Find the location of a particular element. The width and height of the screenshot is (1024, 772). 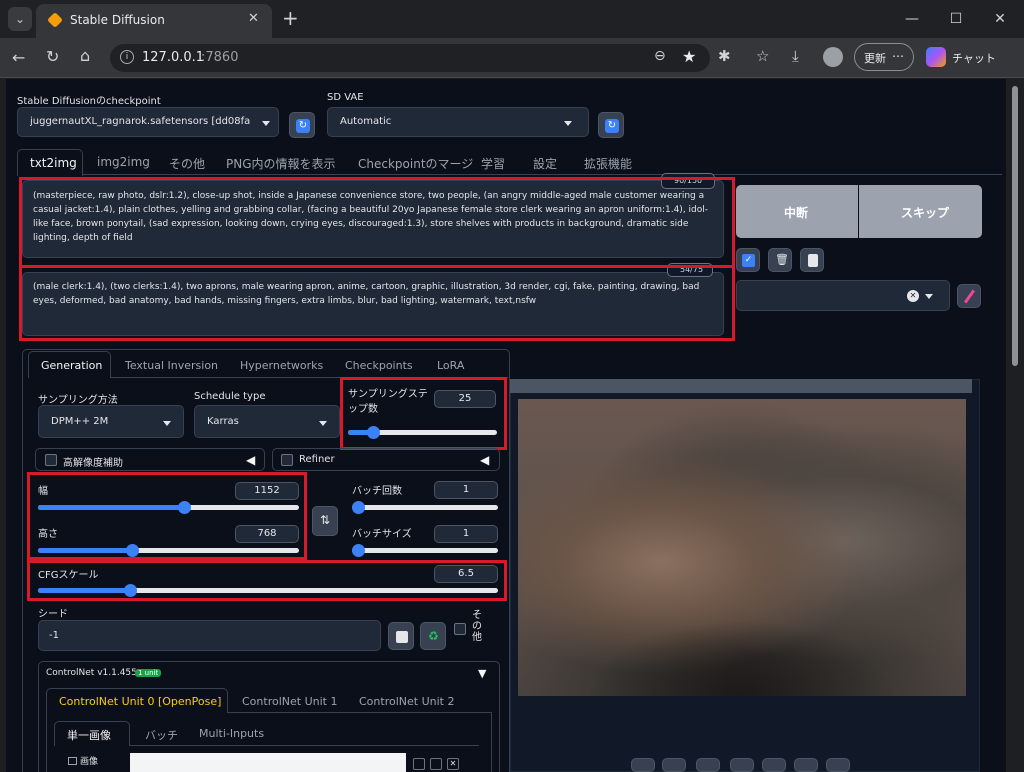

page-scrollbar-thumb is located at coordinates (1015, 226).